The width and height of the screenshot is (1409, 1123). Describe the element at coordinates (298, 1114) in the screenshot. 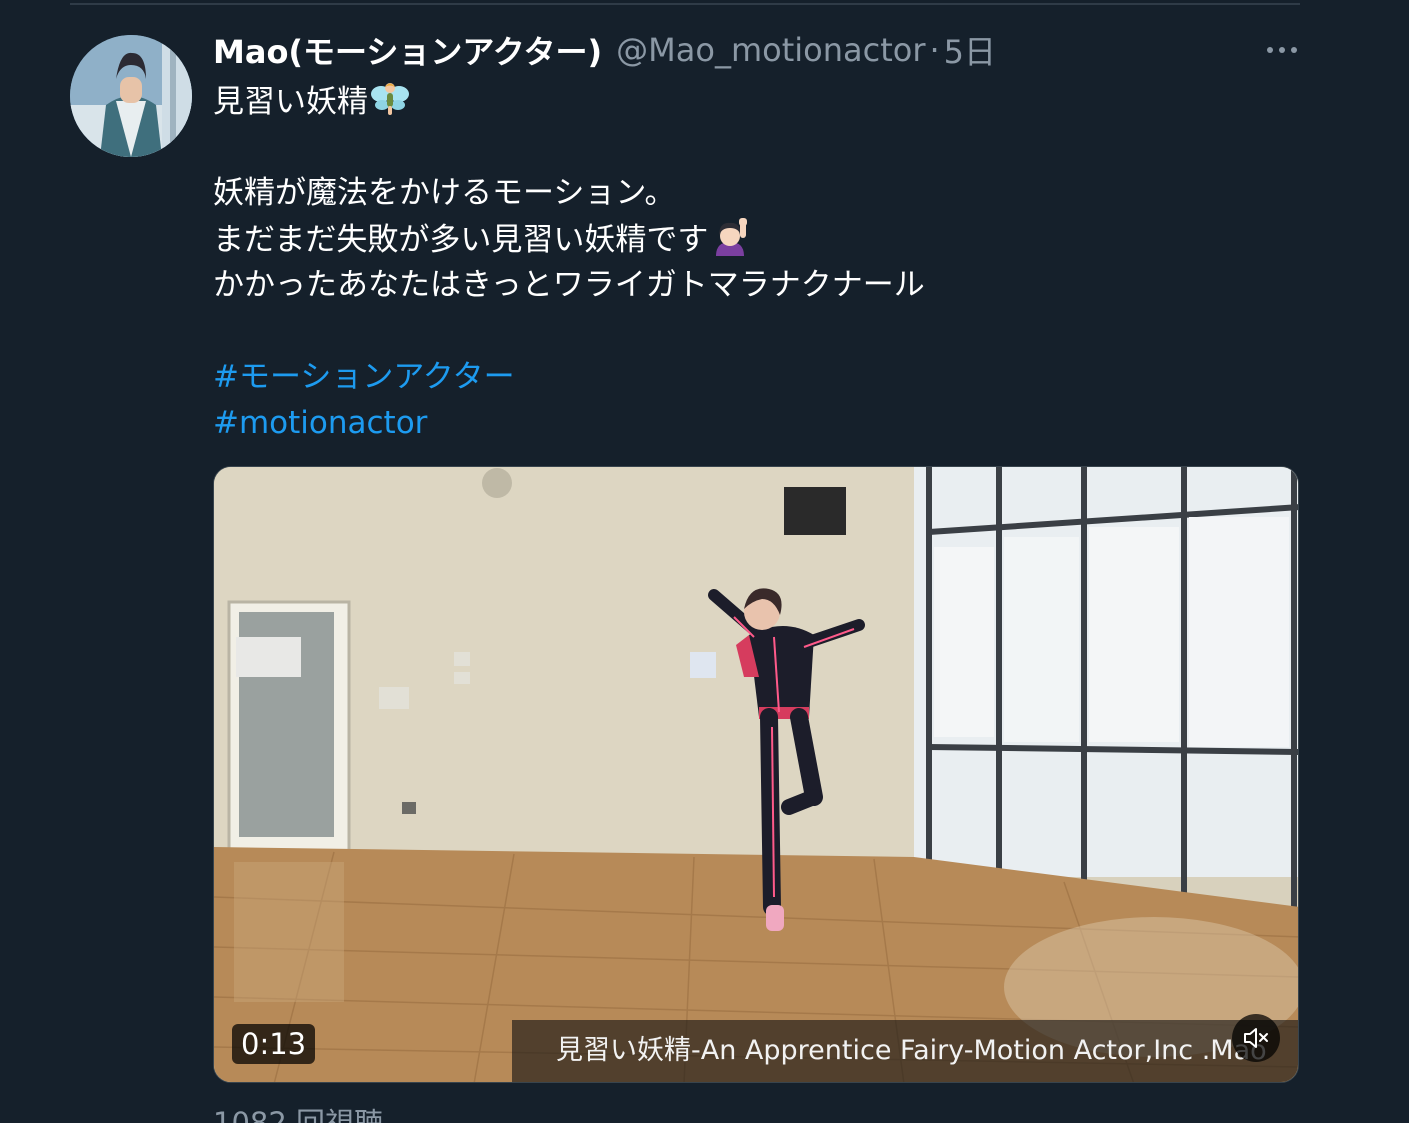

I see `view-count: 1082 回視聴` at that location.